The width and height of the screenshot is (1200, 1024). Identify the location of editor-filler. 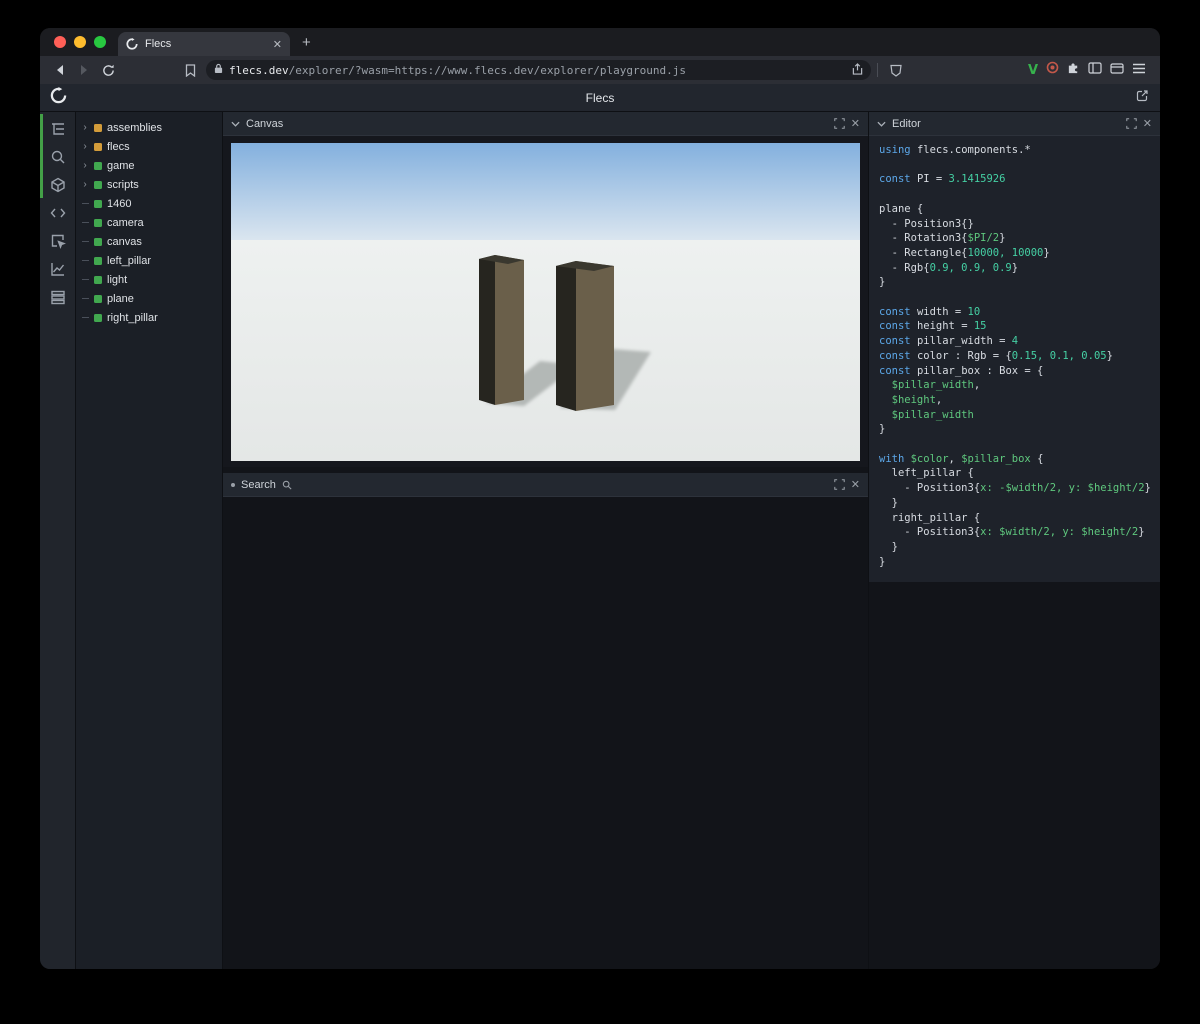
(1014, 775).